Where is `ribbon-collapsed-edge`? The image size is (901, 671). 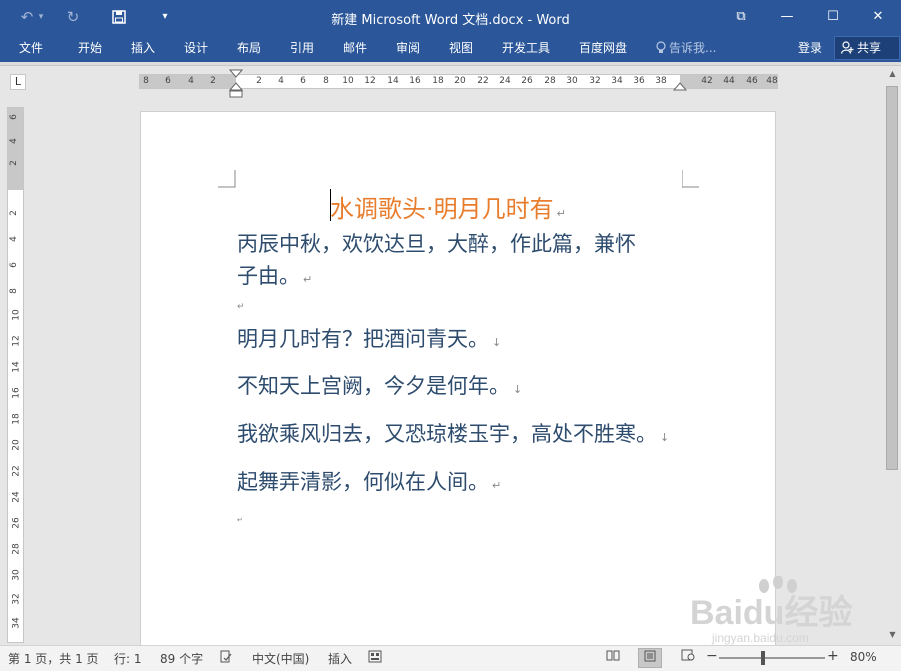 ribbon-collapsed-edge is located at coordinates (450, 64).